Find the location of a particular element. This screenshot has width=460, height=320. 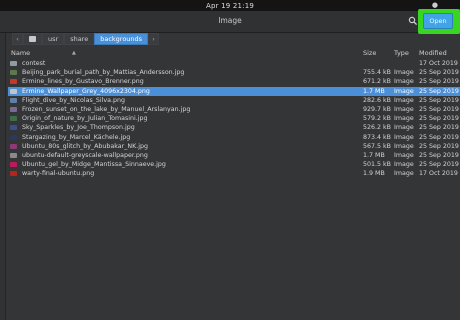

open-button-highlight: Open is located at coordinates (439, 21).